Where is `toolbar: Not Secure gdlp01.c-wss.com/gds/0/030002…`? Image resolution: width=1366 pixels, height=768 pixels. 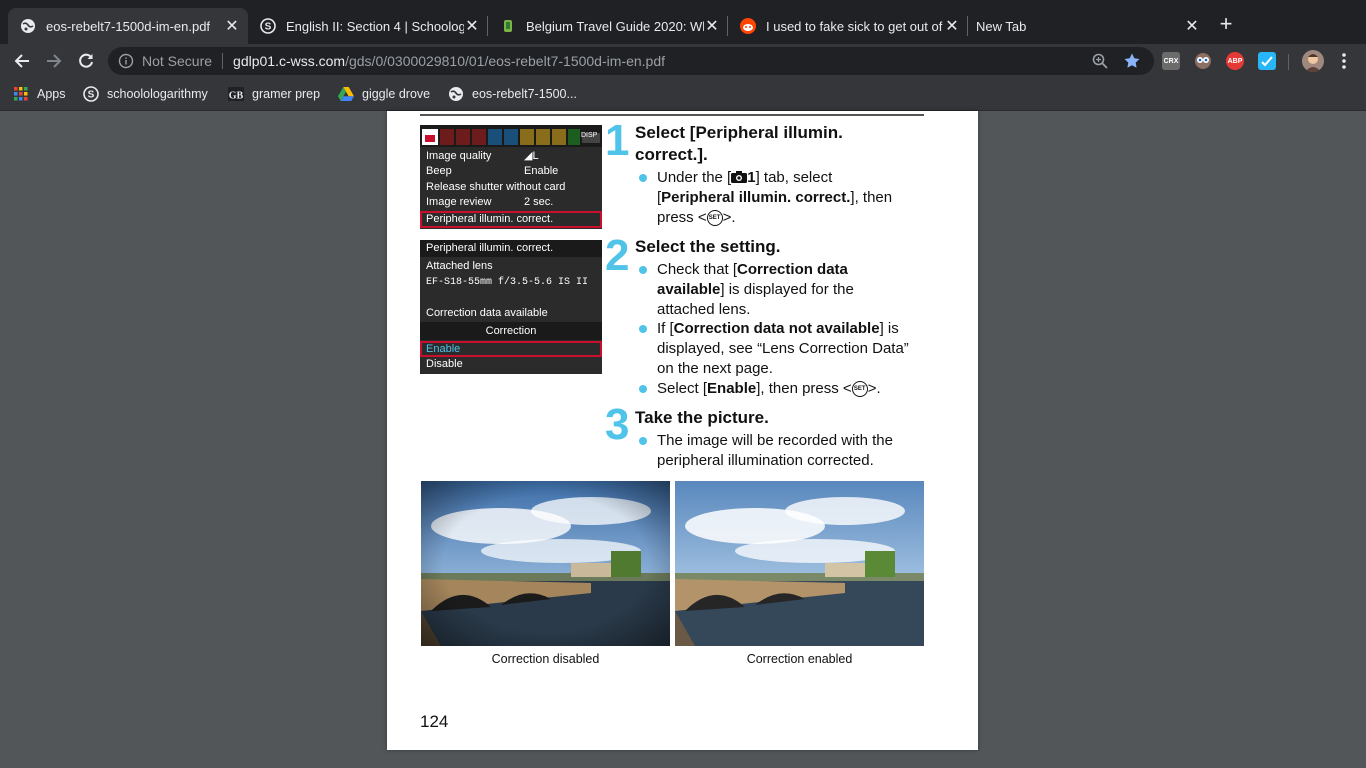
toolbar: Not Secure gdlp01.c-wss.com/gds/0/030002… is located at coordinates (683, 61).